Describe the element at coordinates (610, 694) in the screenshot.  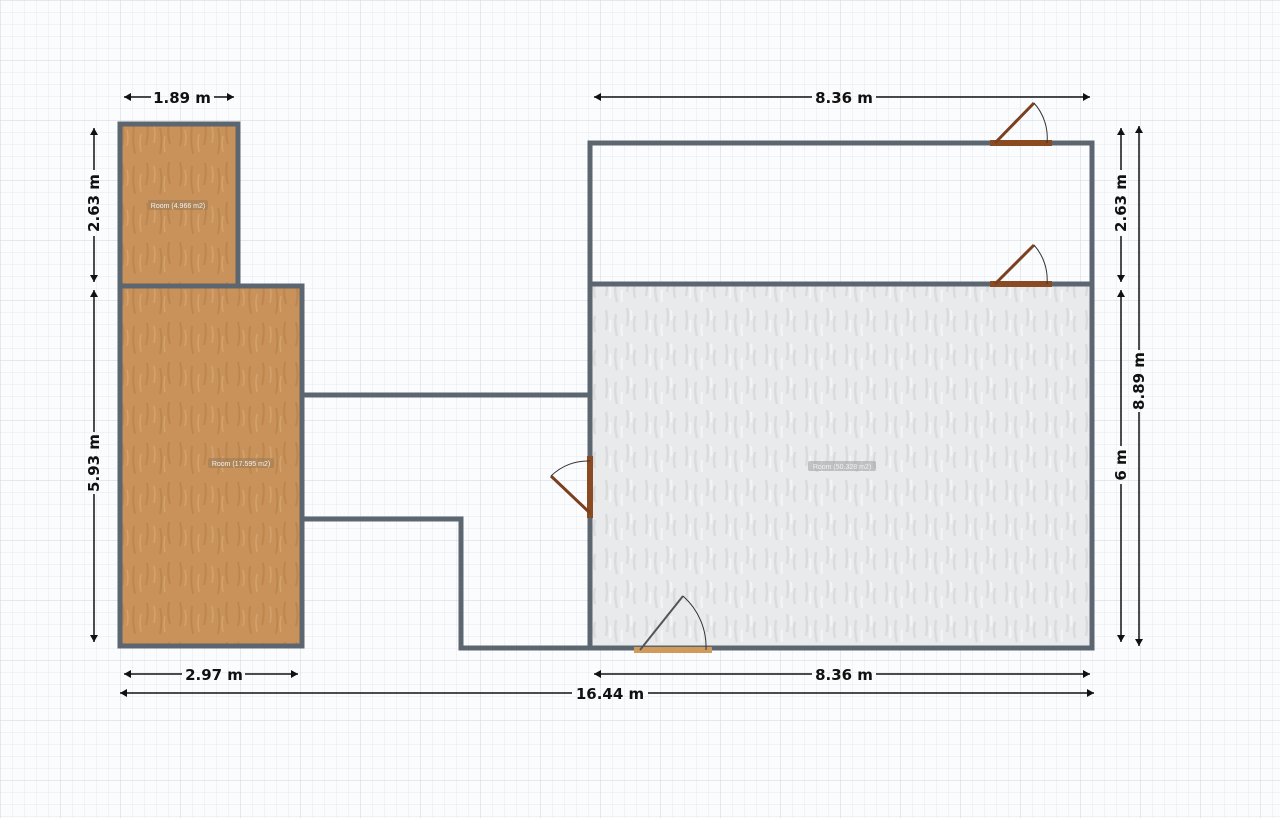
I see `svg-text: 16.44 m` at that location.